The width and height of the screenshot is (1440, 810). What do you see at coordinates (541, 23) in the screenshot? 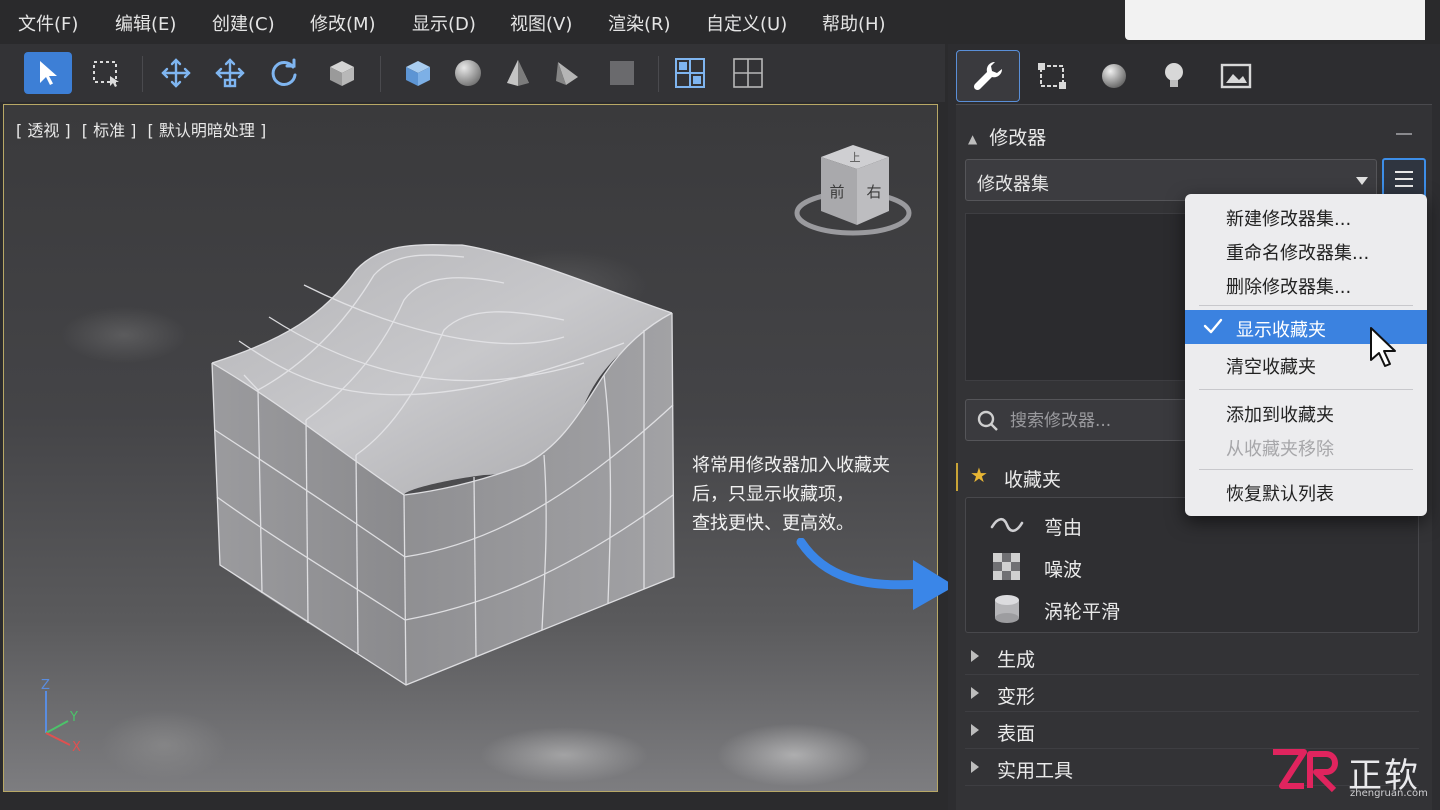
I see `menu-view: 视图(V)` at bounding box center [541, 23].